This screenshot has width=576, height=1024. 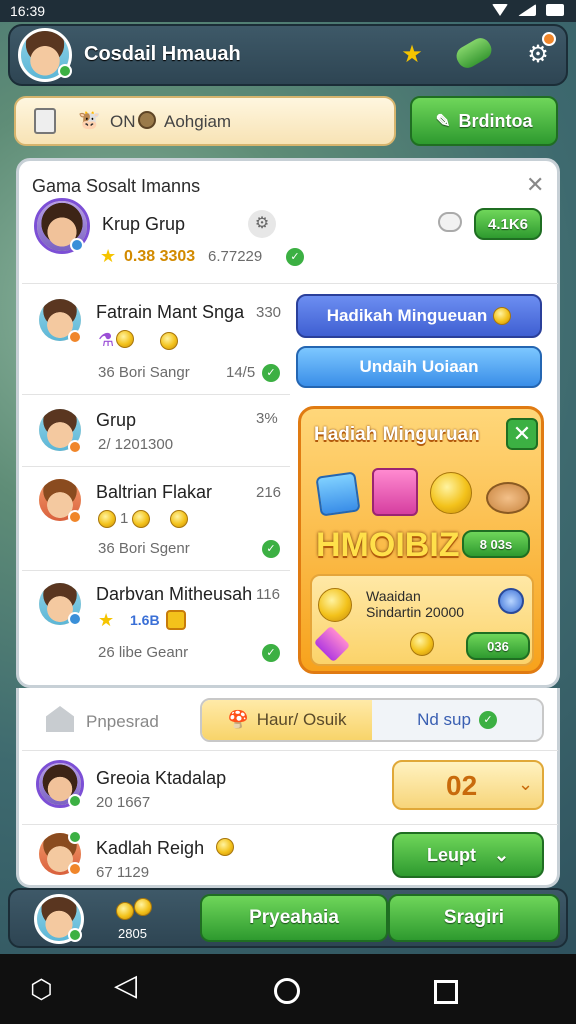 What do you see at coordinates (145, 620) in the screenshot?
I see `row-badge-text: 1.6B` at bounding box center [145, 620].